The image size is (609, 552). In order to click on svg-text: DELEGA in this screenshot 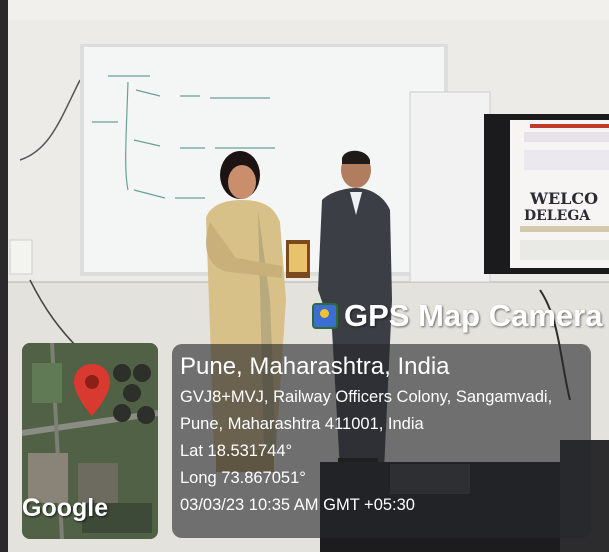, I will do `click(557, 216)`.